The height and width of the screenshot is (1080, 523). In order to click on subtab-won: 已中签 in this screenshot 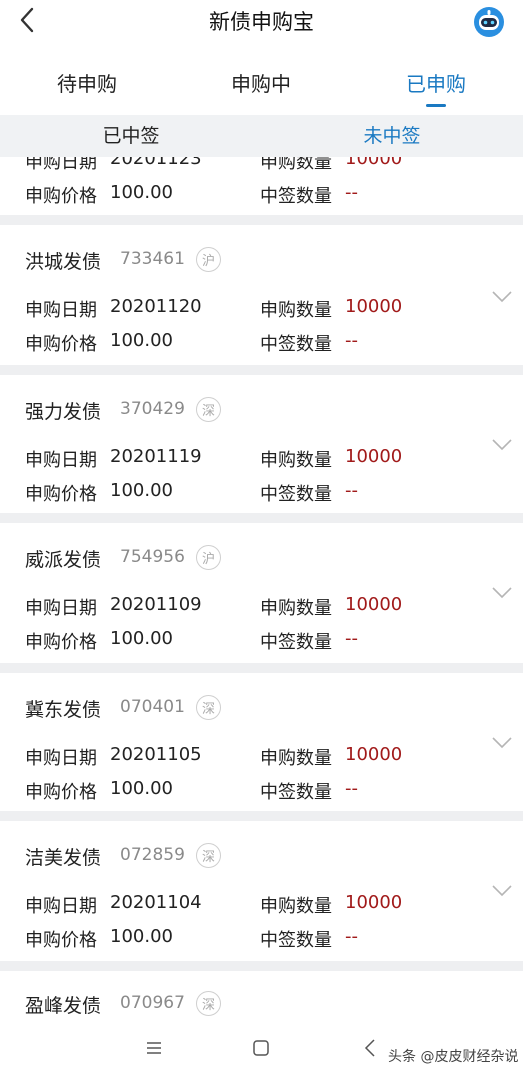, I will do `click(131, 134)`.